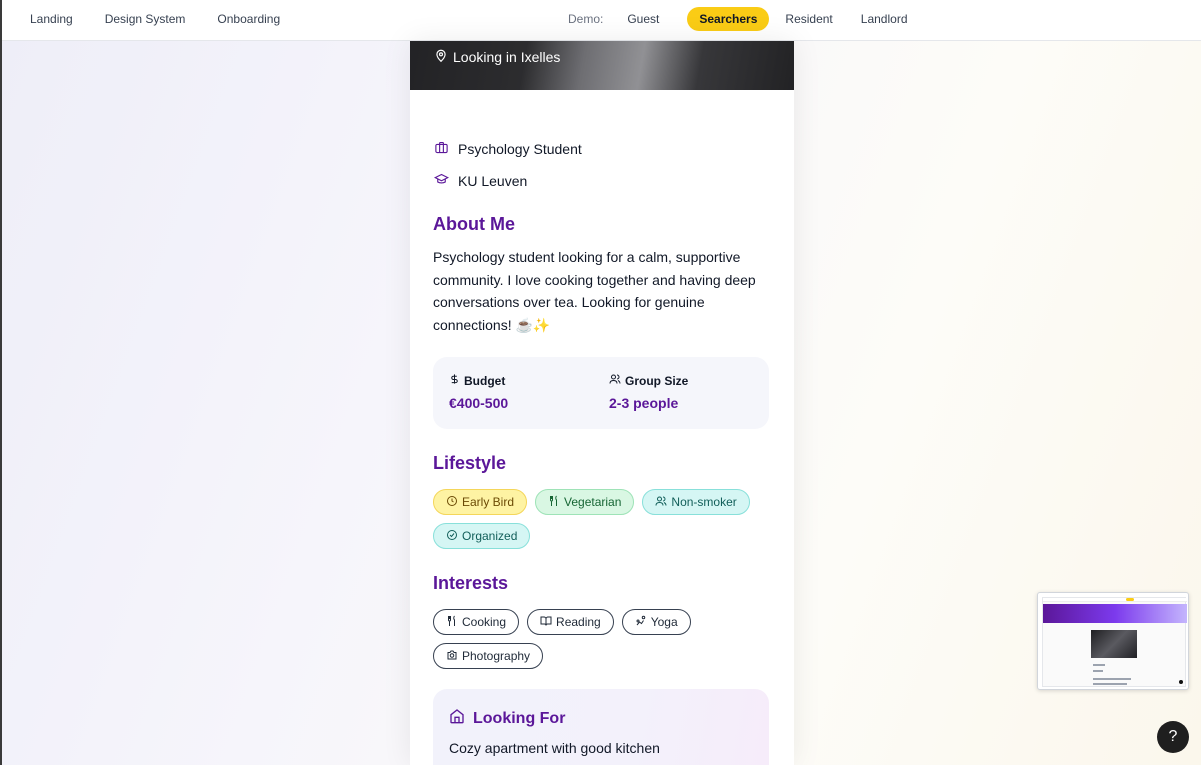 The width and height of the screenshot is (1201, 765). Describe the element at coordinates (145, 19) in the screenshot. I see `nav-link-design-system: Design System` at that location.